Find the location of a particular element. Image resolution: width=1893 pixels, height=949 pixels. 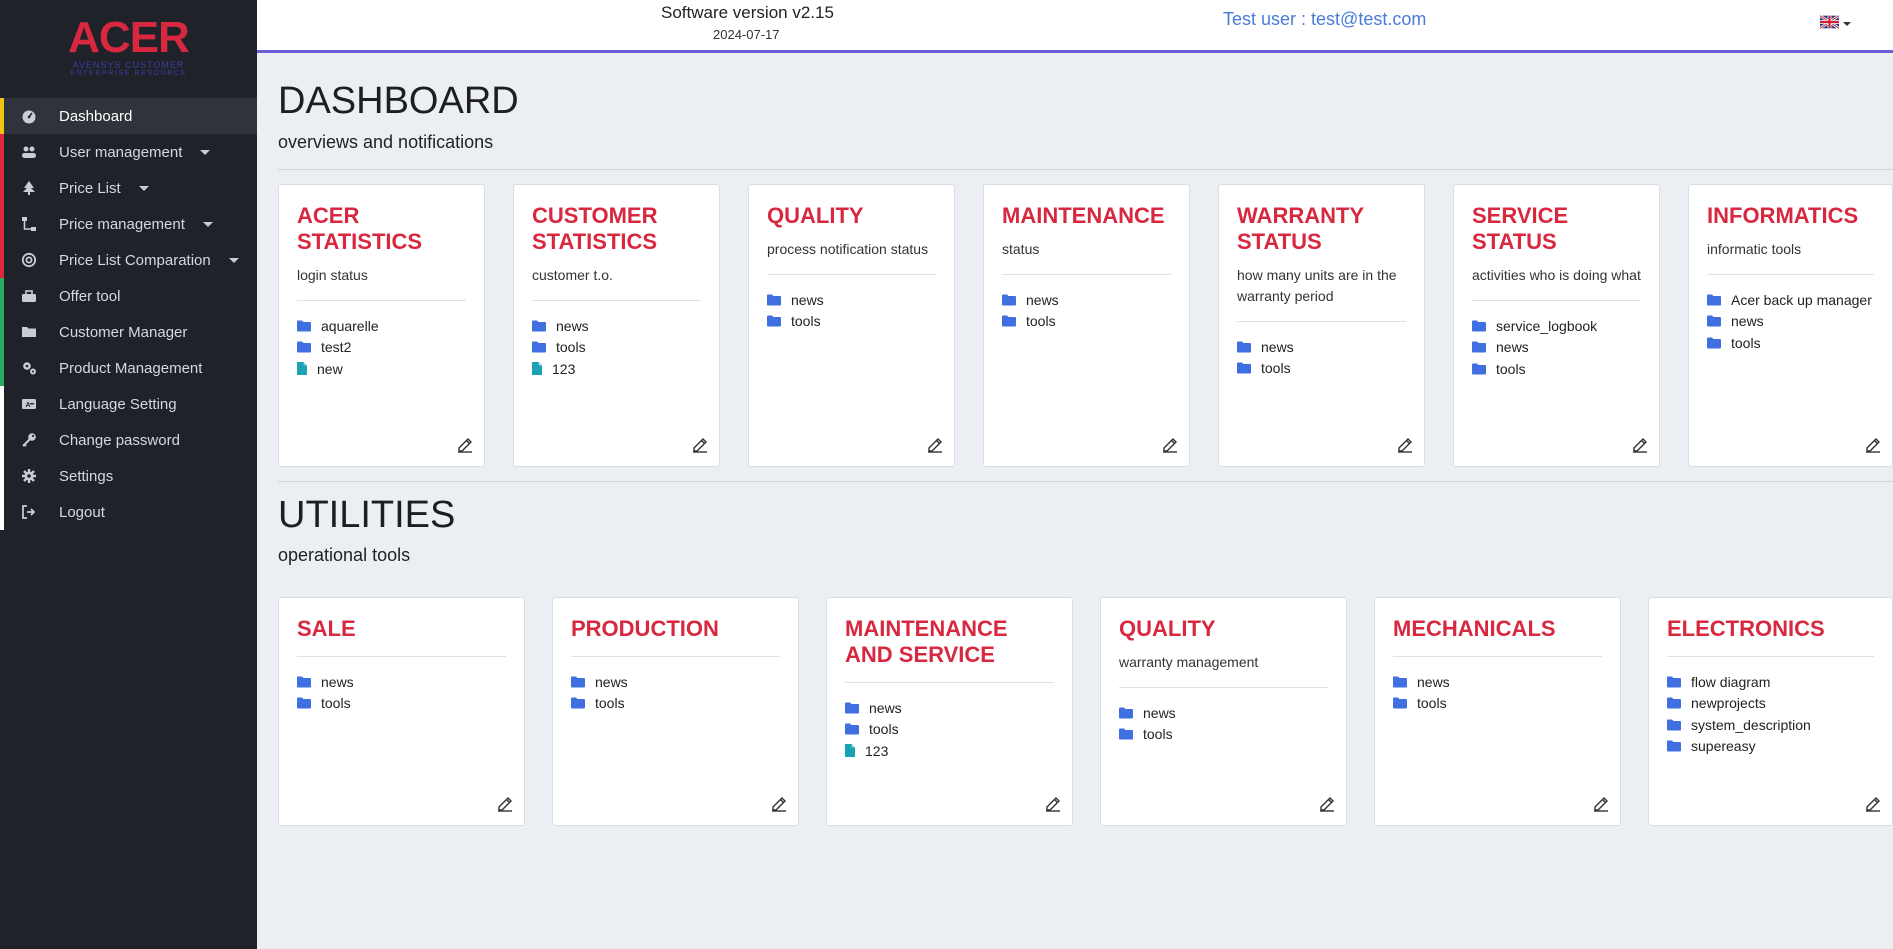

sidebar-item-offer-tool: Offer tool is located at coordinates (128, 296).